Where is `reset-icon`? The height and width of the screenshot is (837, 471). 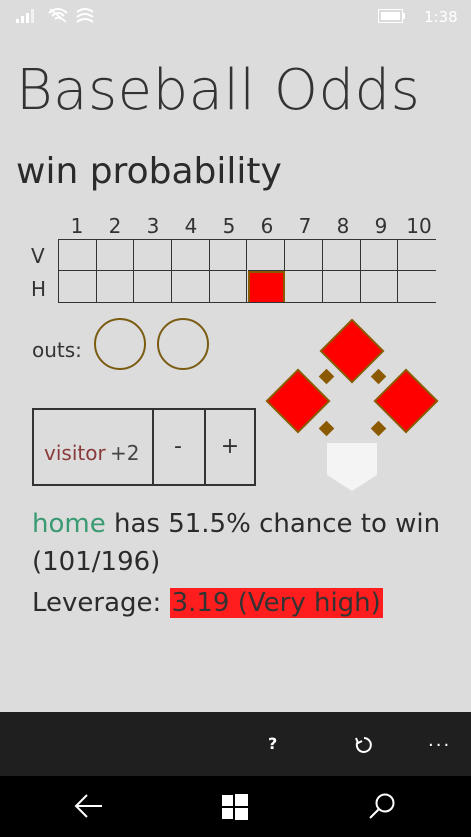
reset-icon is located at coordinates (364, 745).